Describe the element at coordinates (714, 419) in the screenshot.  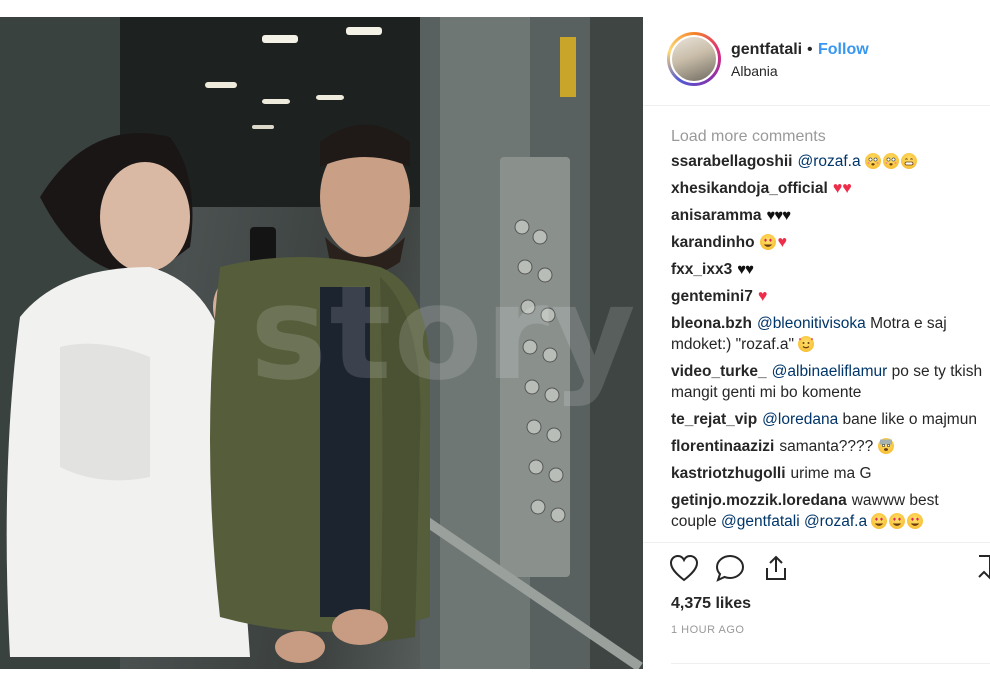
I see `comment-username-link: te_rejat_vip` at that location.